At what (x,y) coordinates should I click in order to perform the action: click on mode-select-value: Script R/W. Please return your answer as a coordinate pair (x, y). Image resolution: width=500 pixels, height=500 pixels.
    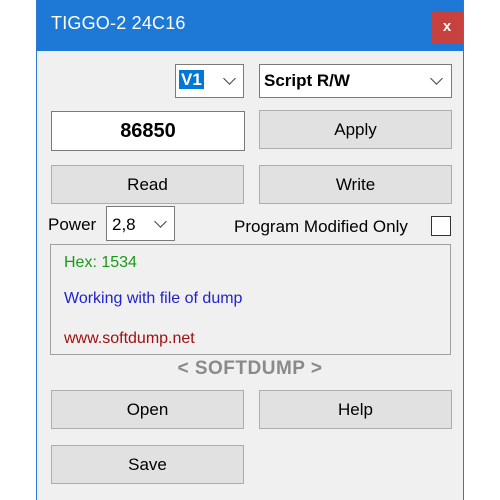
    Looking at the image, I should click on (307, 80).